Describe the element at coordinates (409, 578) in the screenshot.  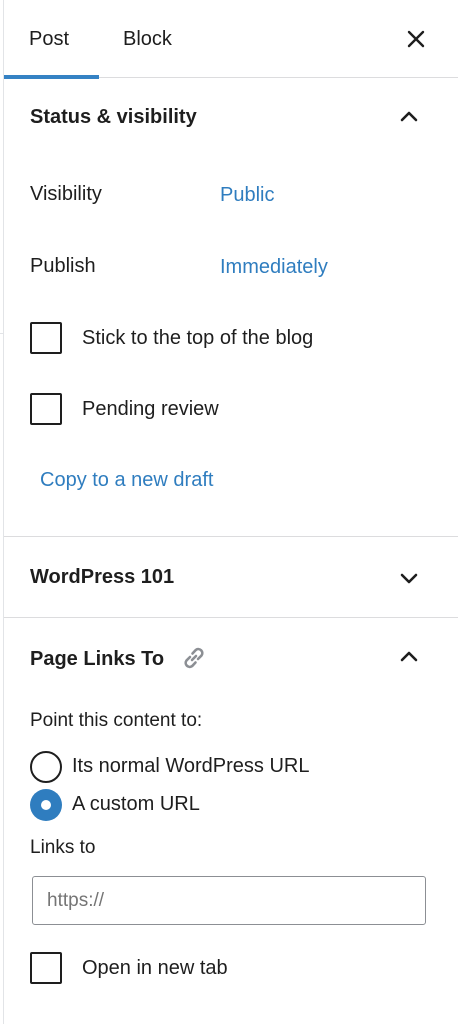
I see `chevron-down-icon` at that location.